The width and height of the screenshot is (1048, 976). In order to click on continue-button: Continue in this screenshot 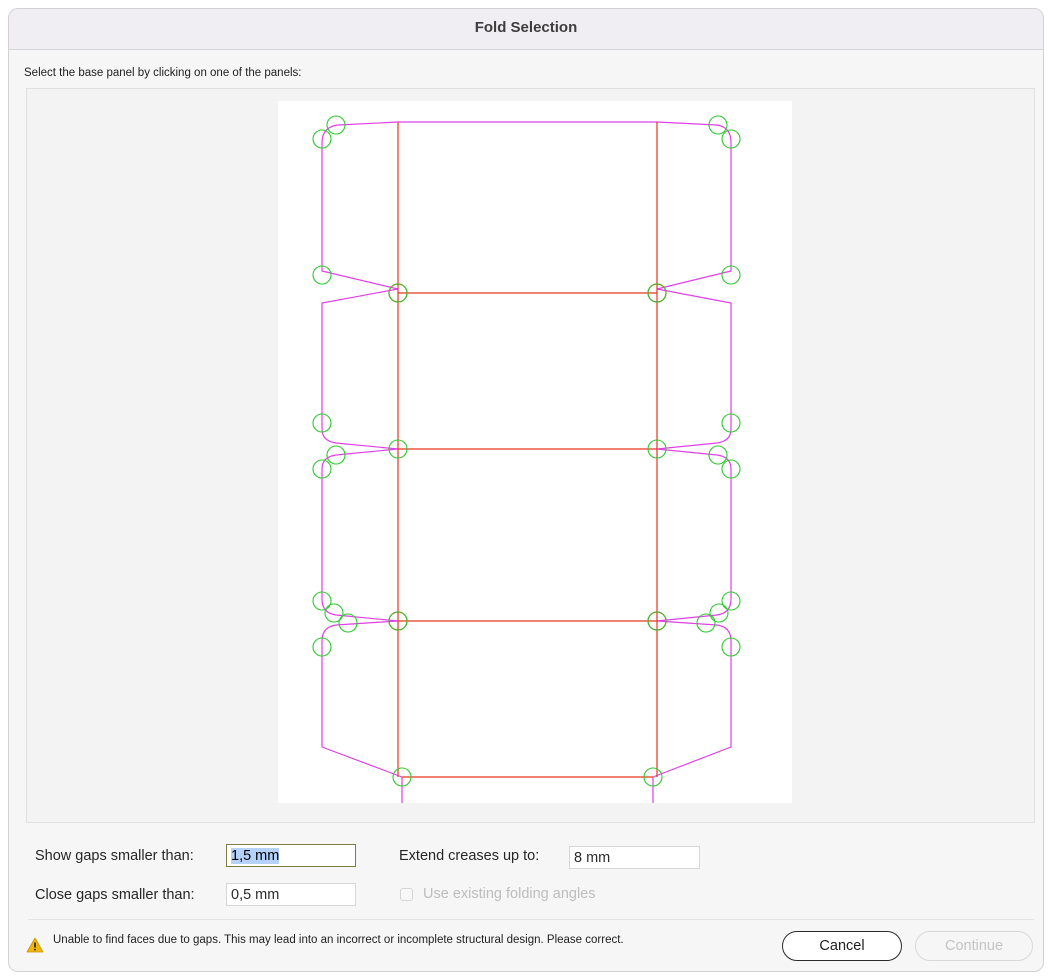, I will do `click(974, 946)`.